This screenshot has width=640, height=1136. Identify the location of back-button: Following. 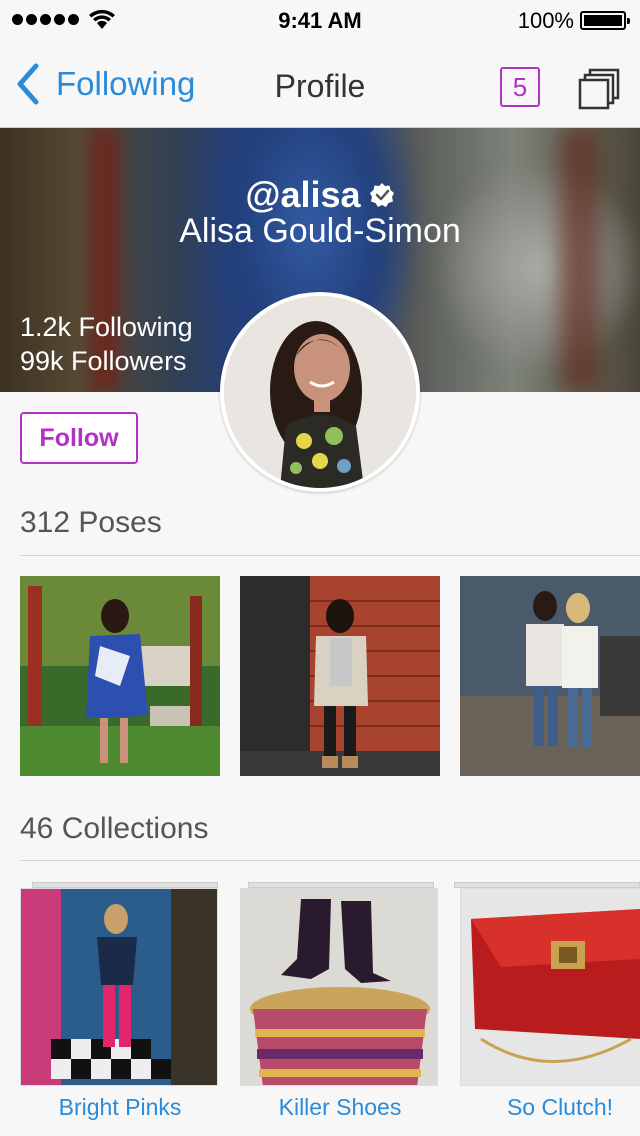
(104, 84).